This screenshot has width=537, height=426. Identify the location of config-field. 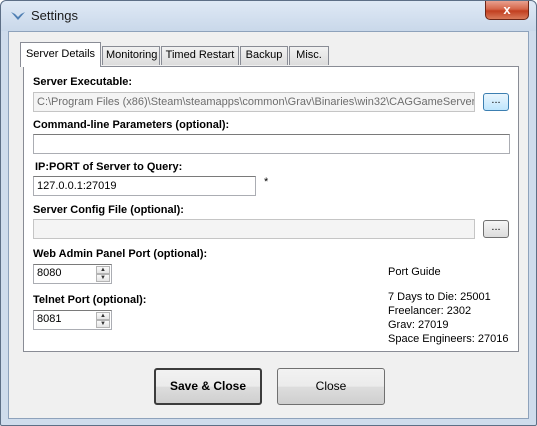
(254, 229).